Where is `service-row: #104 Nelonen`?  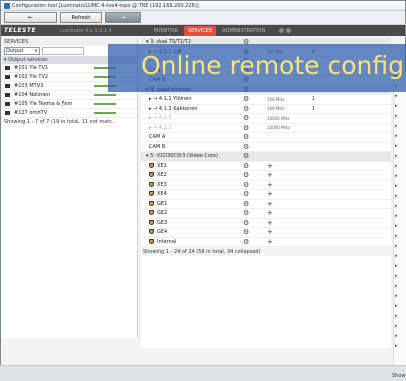
service-row: #104 Nelonen is located at coordinates (69, 95).